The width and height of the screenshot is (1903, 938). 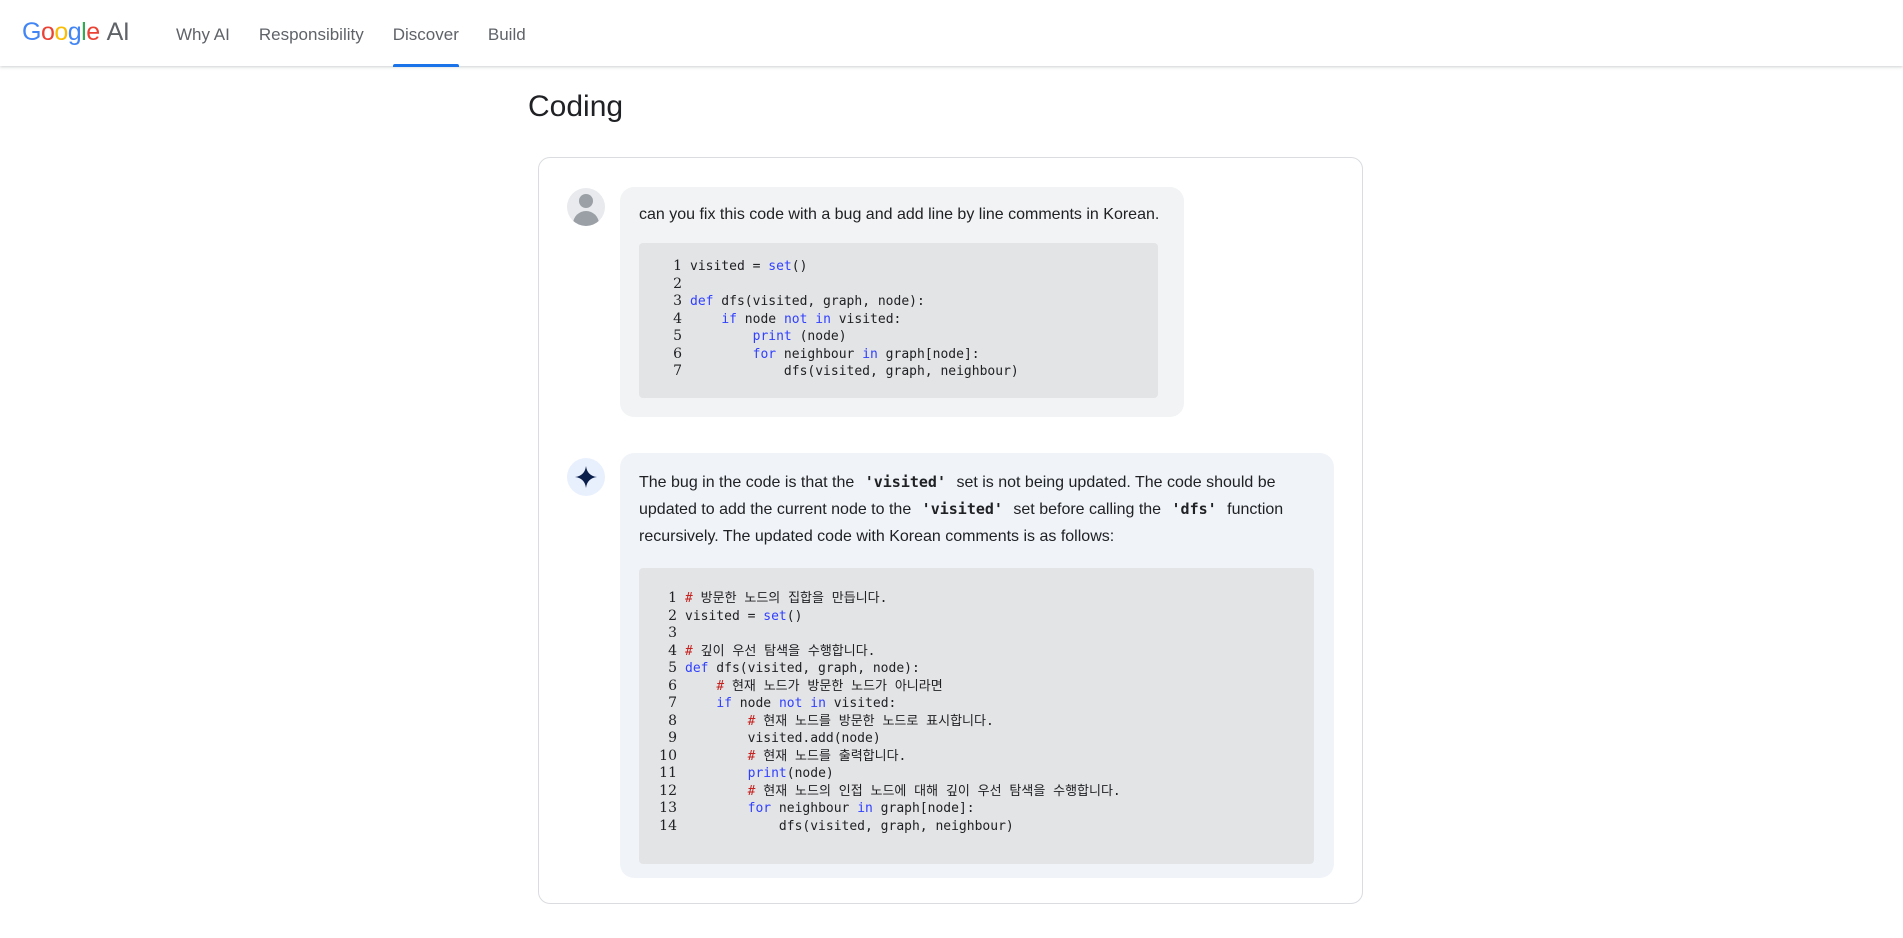 What do you see at coordinates (1087, 509) in the screenshot?
I see `response-part: set before calling the` at bounding box center [1087, 509].